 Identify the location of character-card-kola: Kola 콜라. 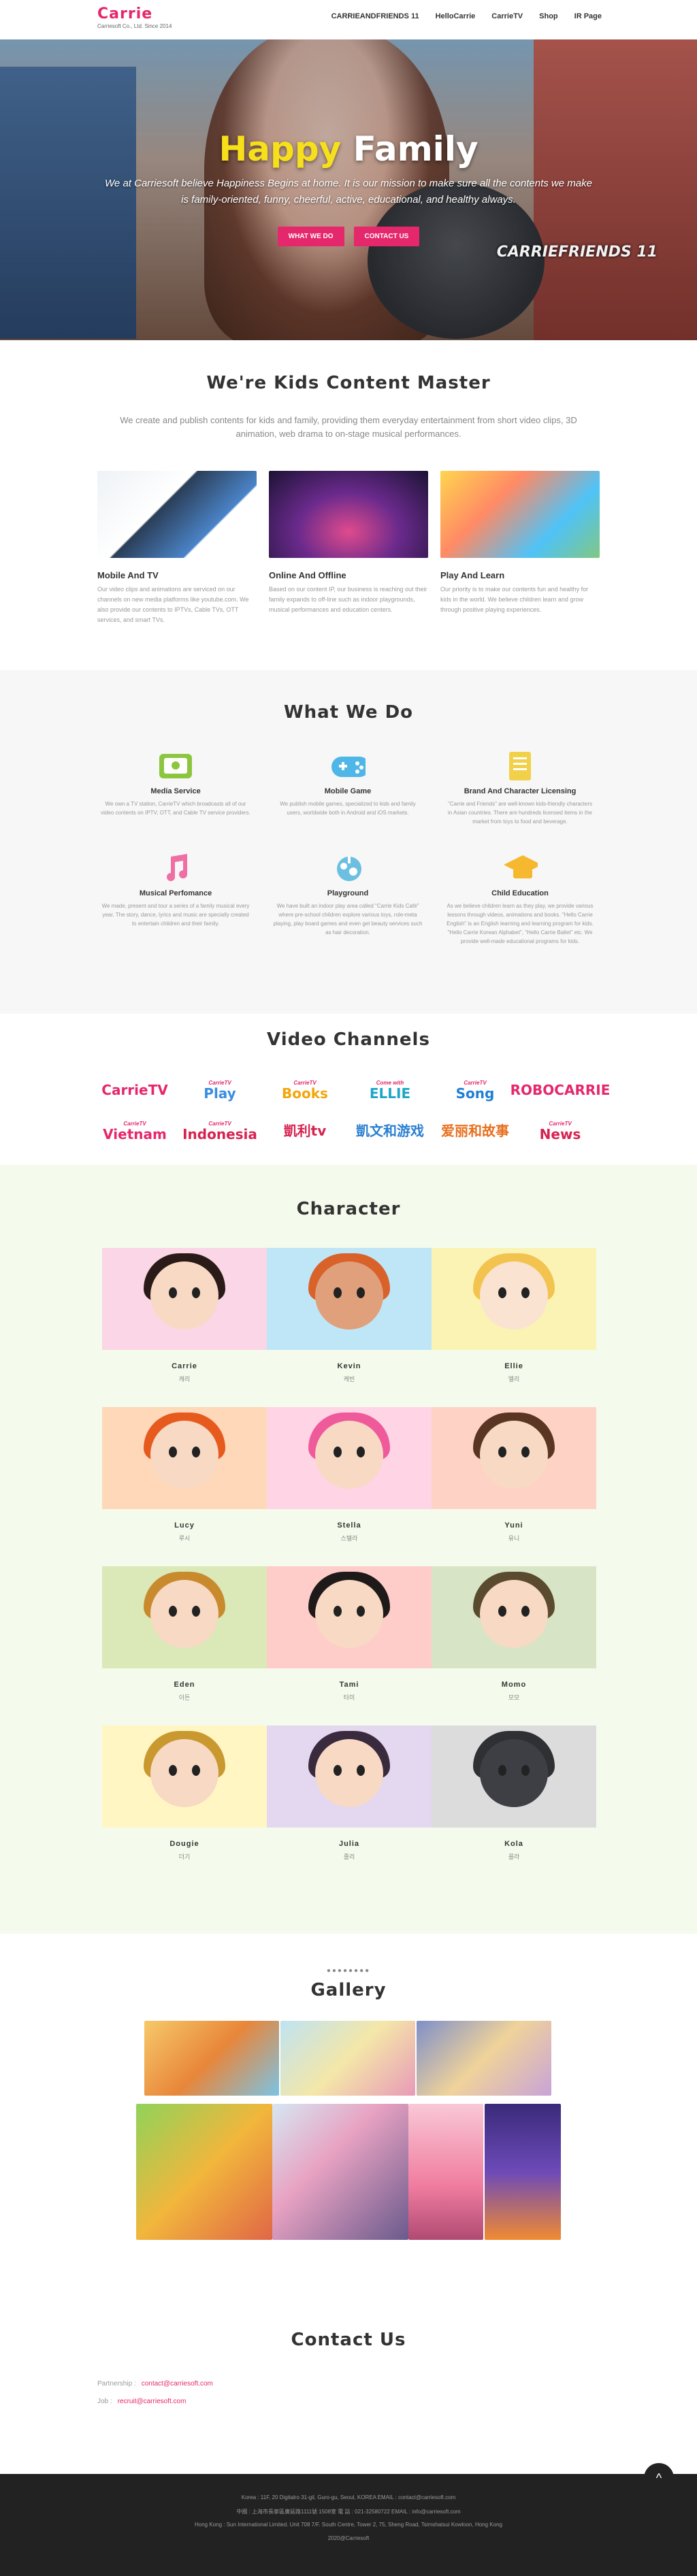
(514, 1793).